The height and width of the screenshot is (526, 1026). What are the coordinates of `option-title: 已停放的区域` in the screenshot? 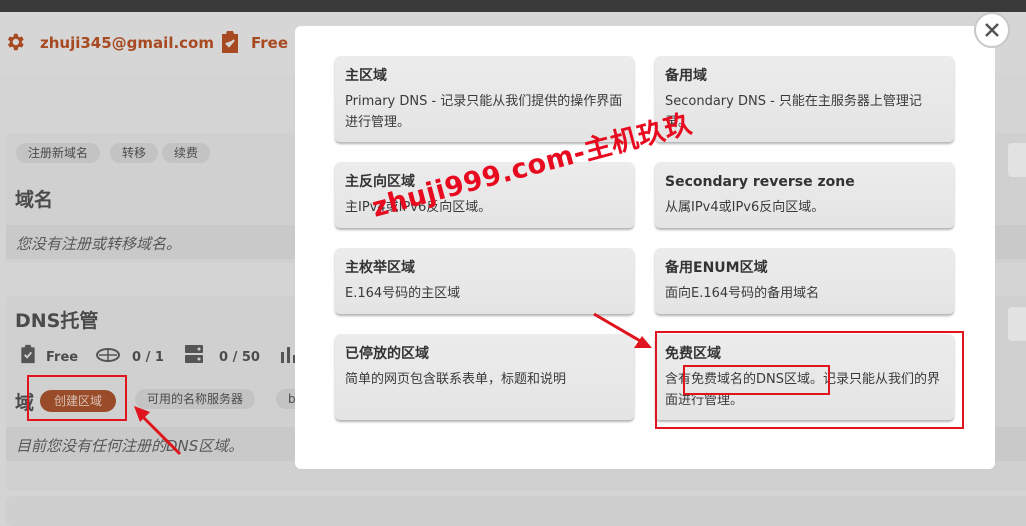 It's located at (387, 354).